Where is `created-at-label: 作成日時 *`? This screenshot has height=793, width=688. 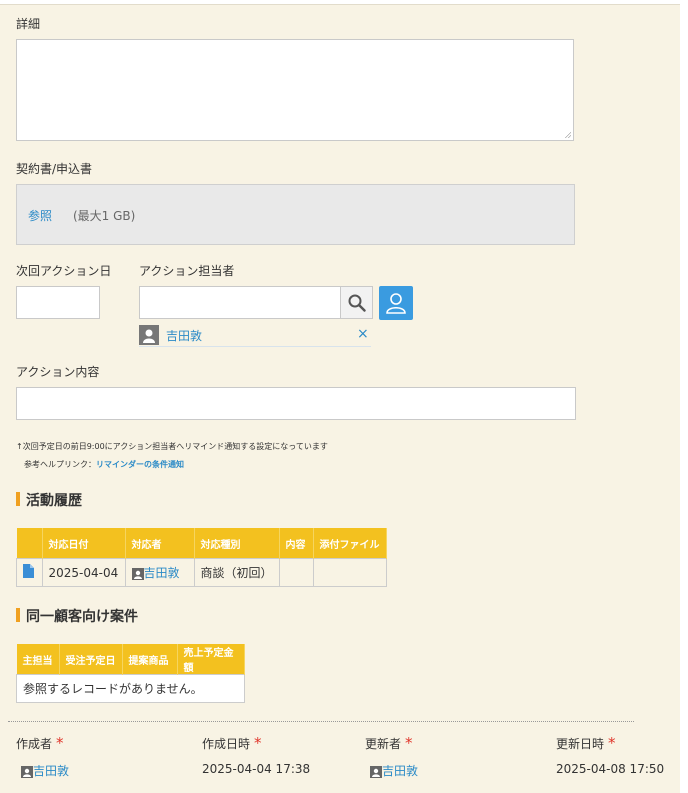
created-at-label: 作成日時 * is located at coordinates (232, 743).